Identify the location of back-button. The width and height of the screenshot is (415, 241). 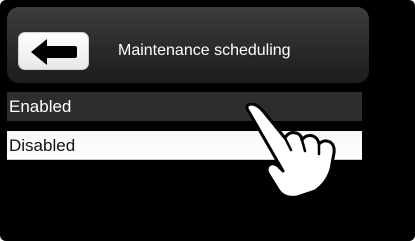
(53, 51).